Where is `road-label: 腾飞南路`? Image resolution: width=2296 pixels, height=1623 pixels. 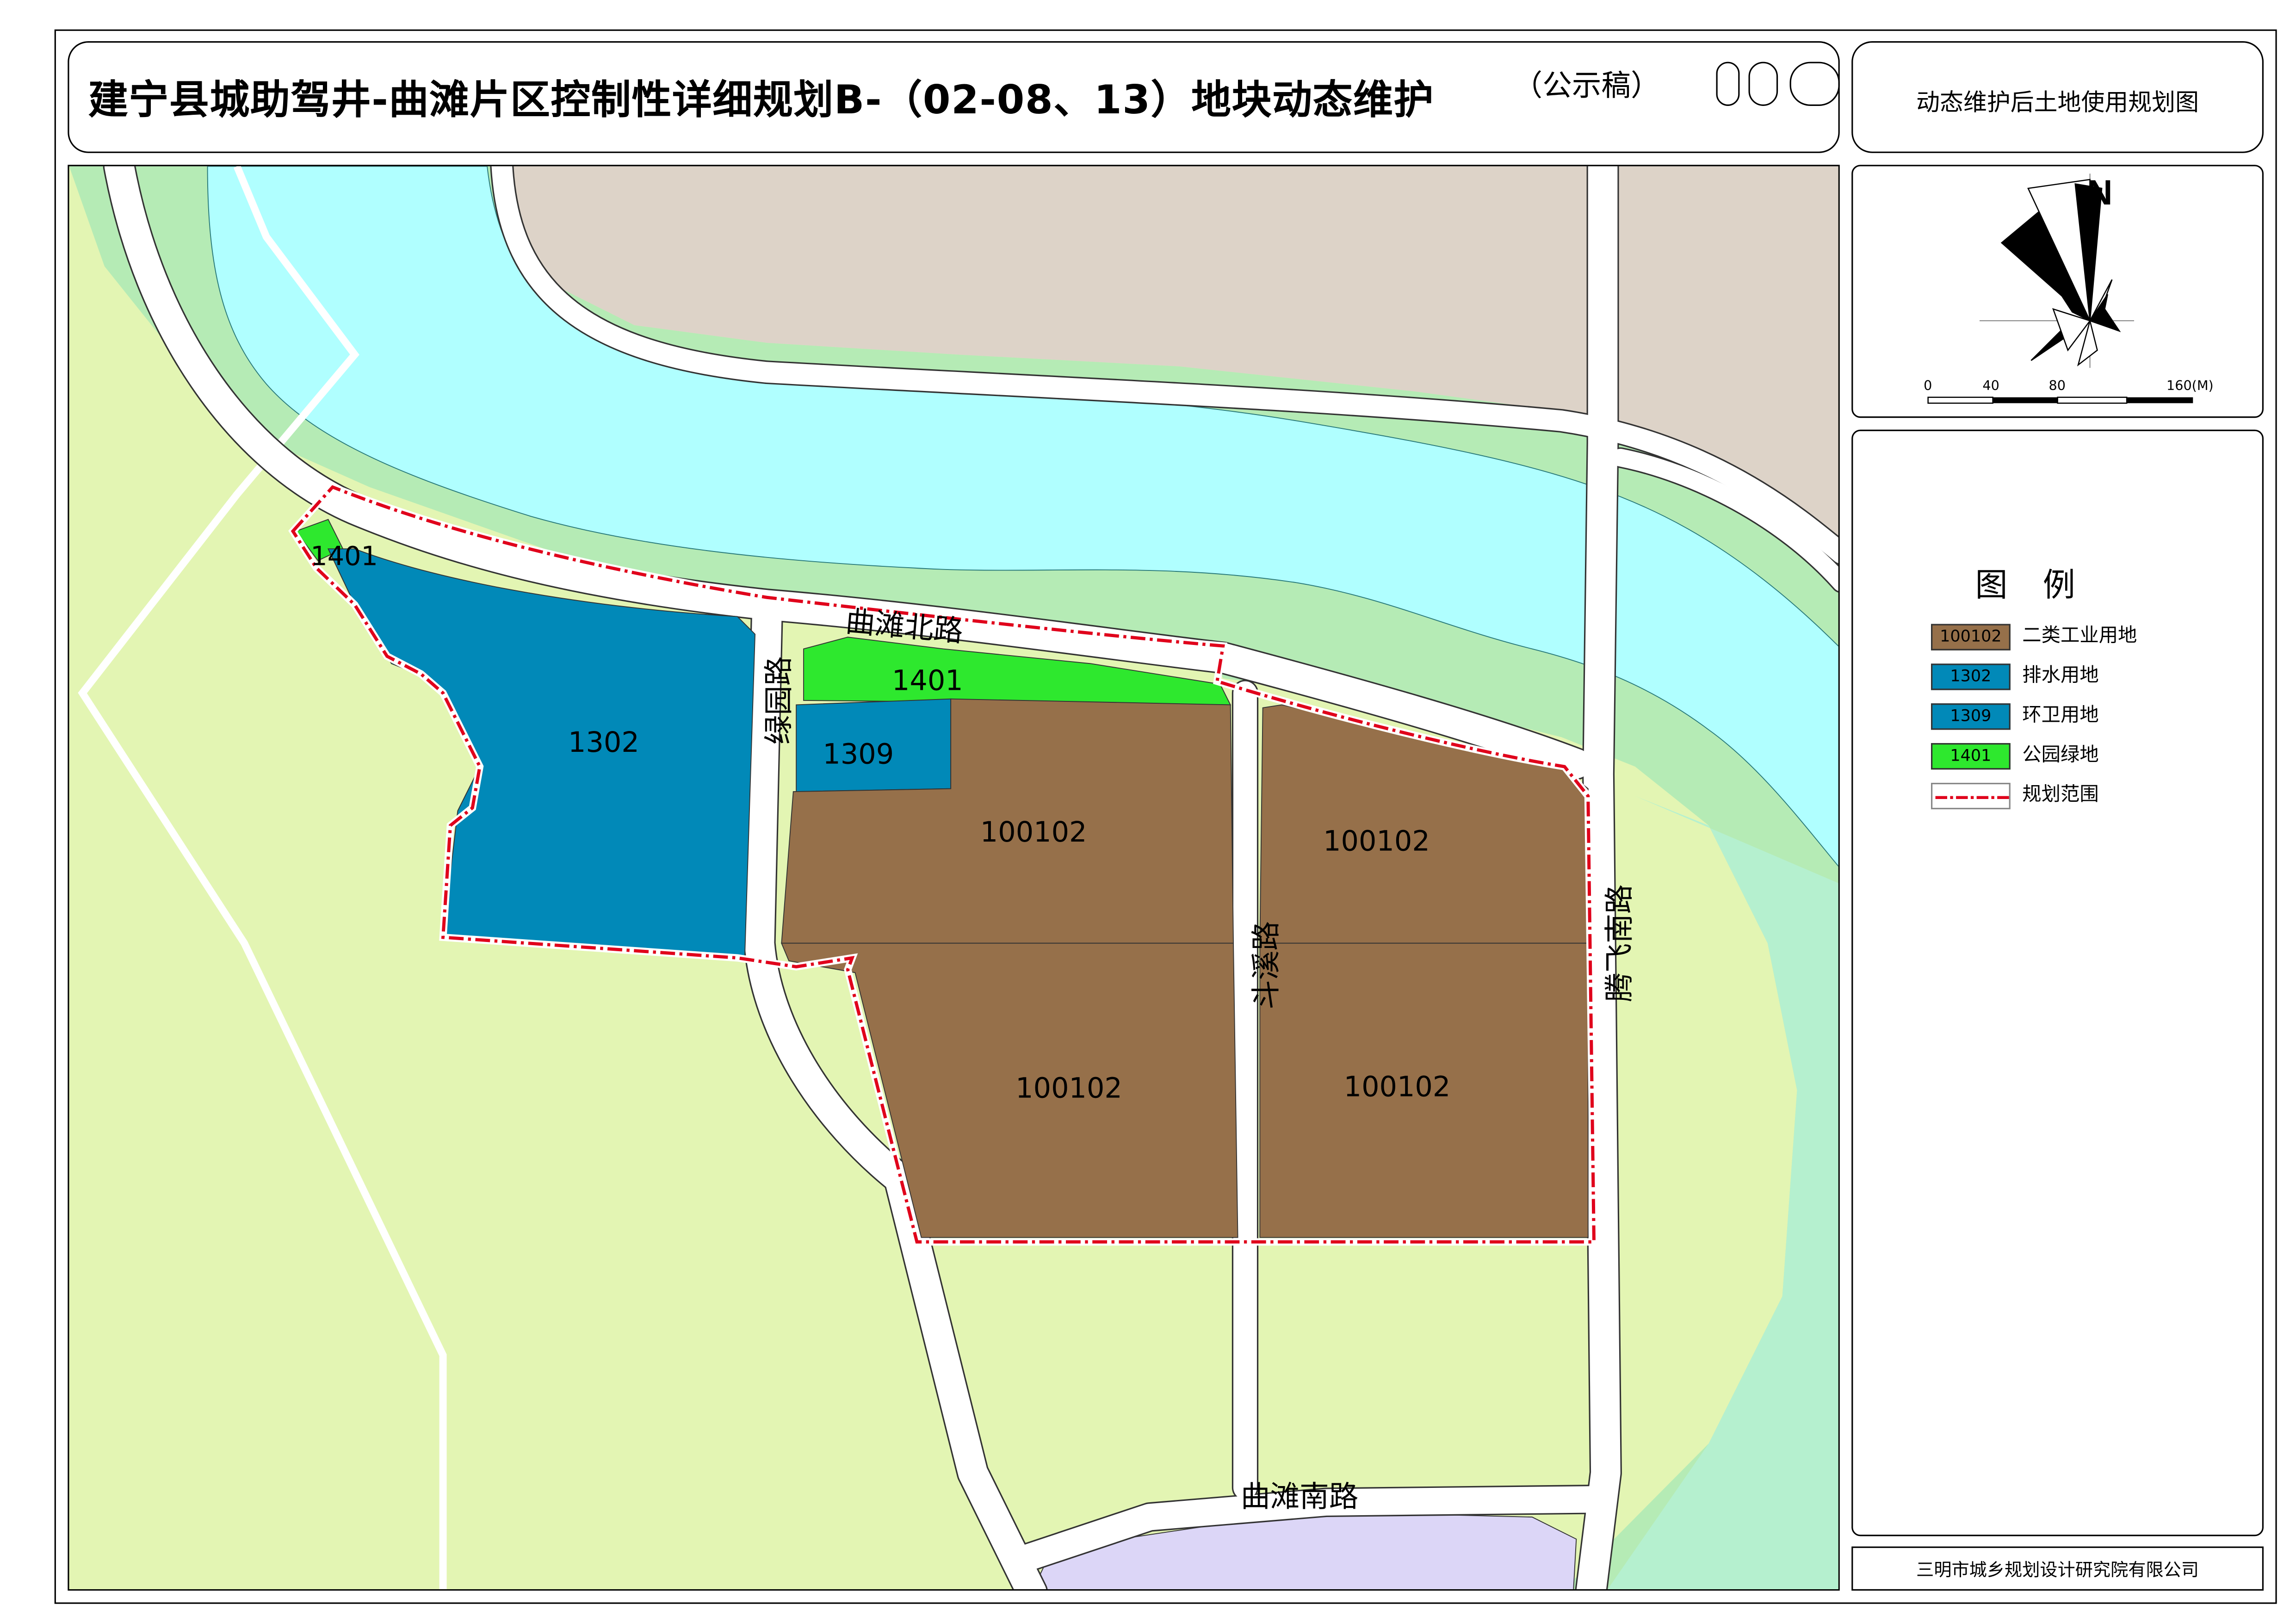 road-label: 腾飞南路 is located at coordinates (1620, 943).